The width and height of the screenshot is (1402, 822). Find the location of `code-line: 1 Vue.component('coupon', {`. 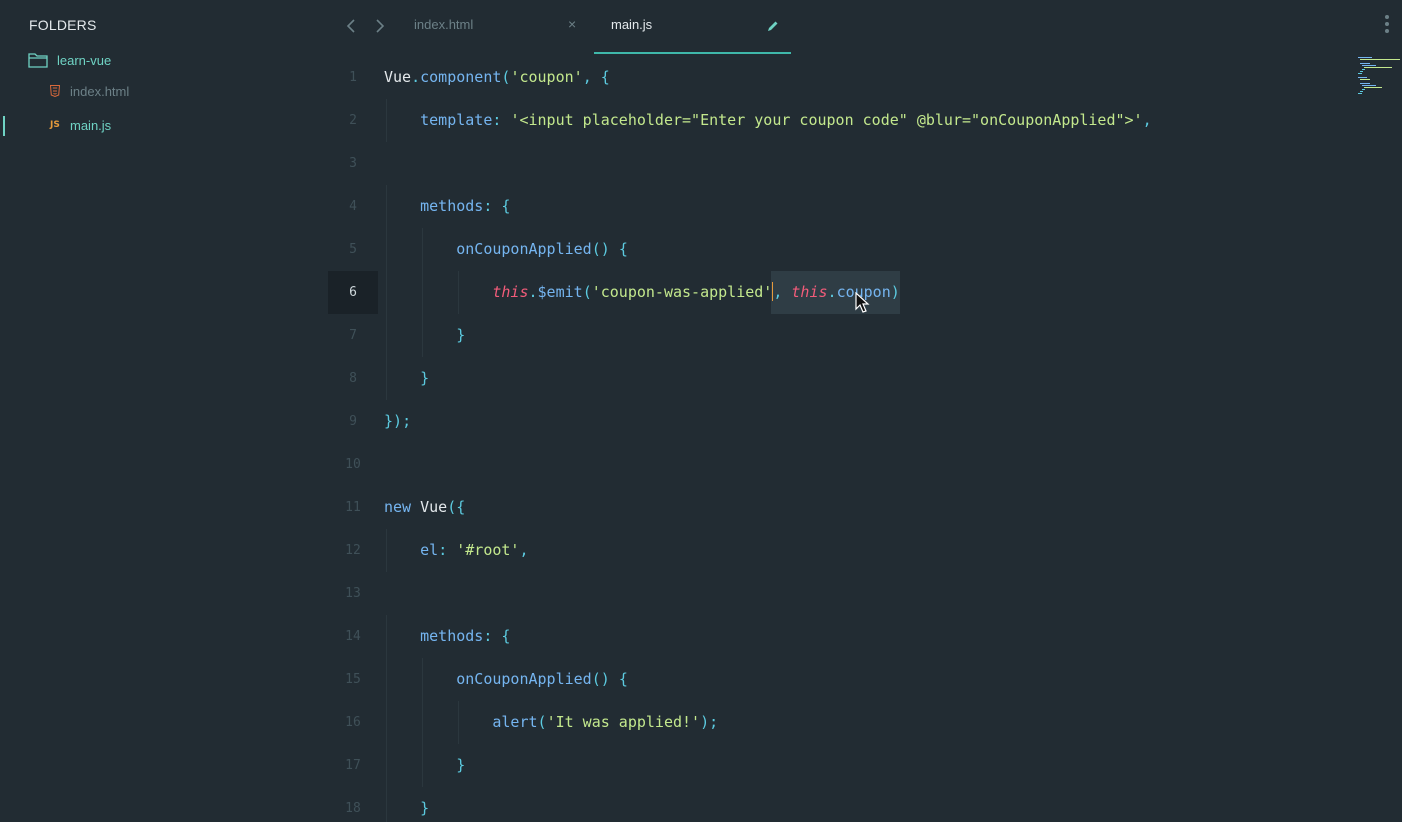

code-line: 1 Vue.component('coupon', { is located at coordinates (838, 77).